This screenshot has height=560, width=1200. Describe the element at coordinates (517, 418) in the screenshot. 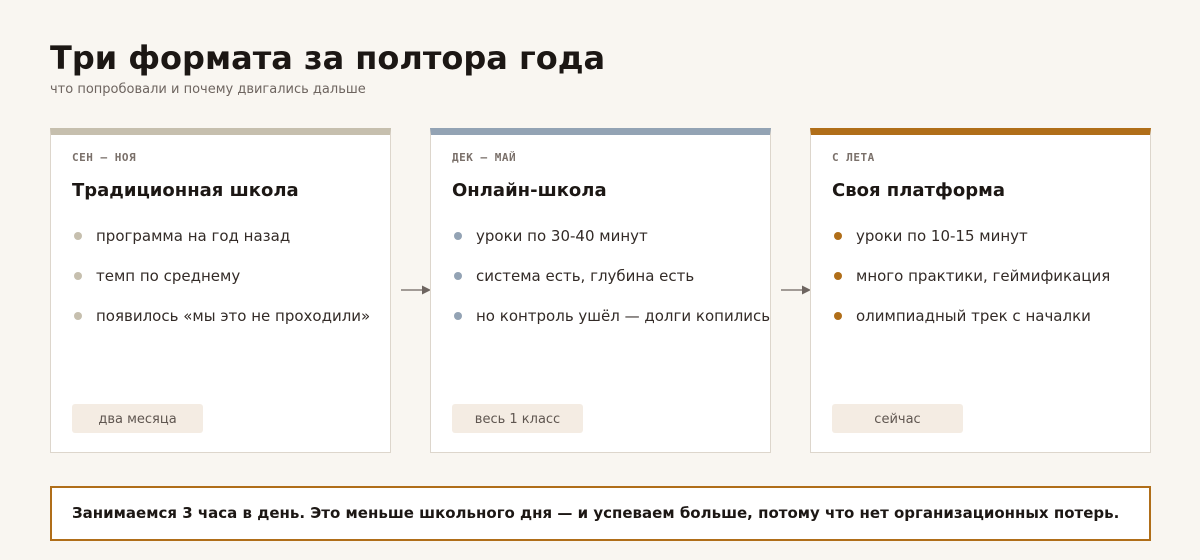

I see `duration-badge: весь 1 класс` at that location.